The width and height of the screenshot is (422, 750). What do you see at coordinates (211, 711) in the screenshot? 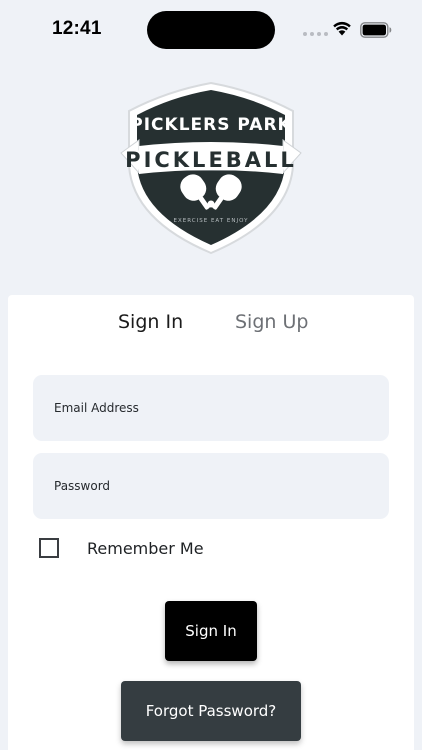
I see `forgot-password-button: Forgot Password?` at bounding box center [211, 711].